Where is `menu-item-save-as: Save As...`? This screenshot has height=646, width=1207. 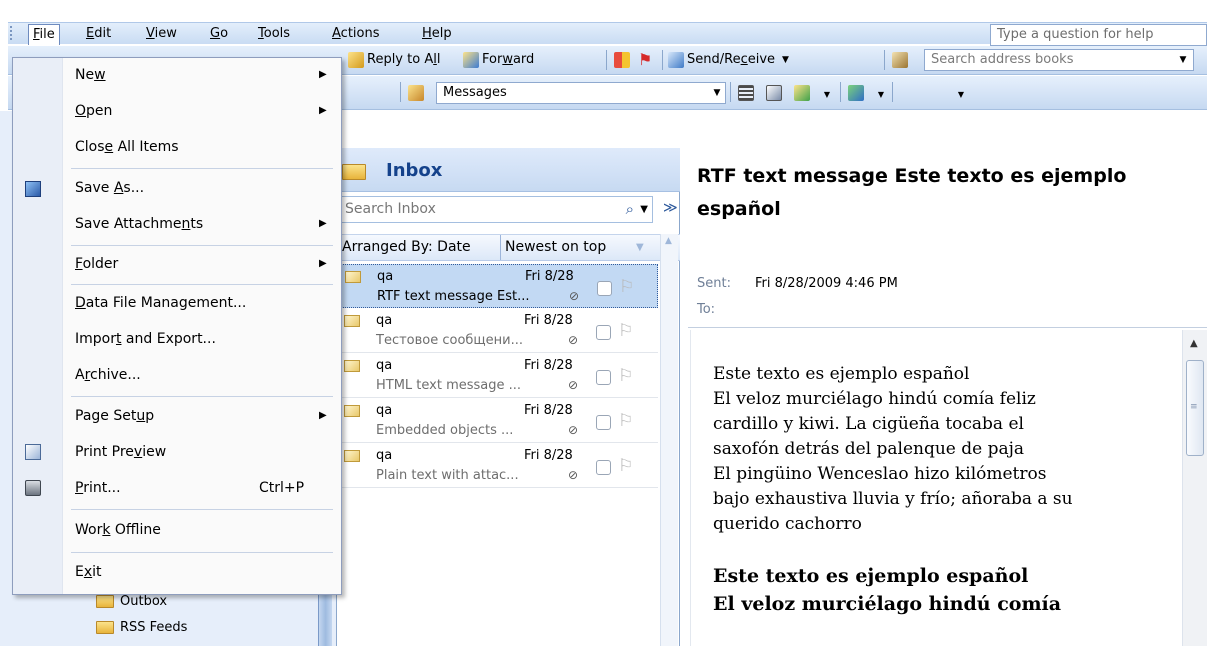
menu-item-save-as: Save As... is located at coordinates (177, 189).